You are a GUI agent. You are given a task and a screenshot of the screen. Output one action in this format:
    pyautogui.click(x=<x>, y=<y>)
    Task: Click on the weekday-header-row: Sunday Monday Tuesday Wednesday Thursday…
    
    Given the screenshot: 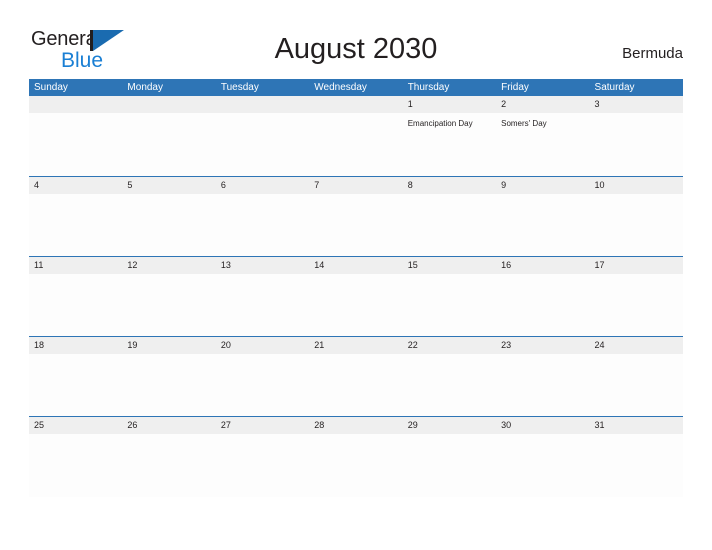 What is the action you would take?
    pyautogui.click(x=356, y=87)
    